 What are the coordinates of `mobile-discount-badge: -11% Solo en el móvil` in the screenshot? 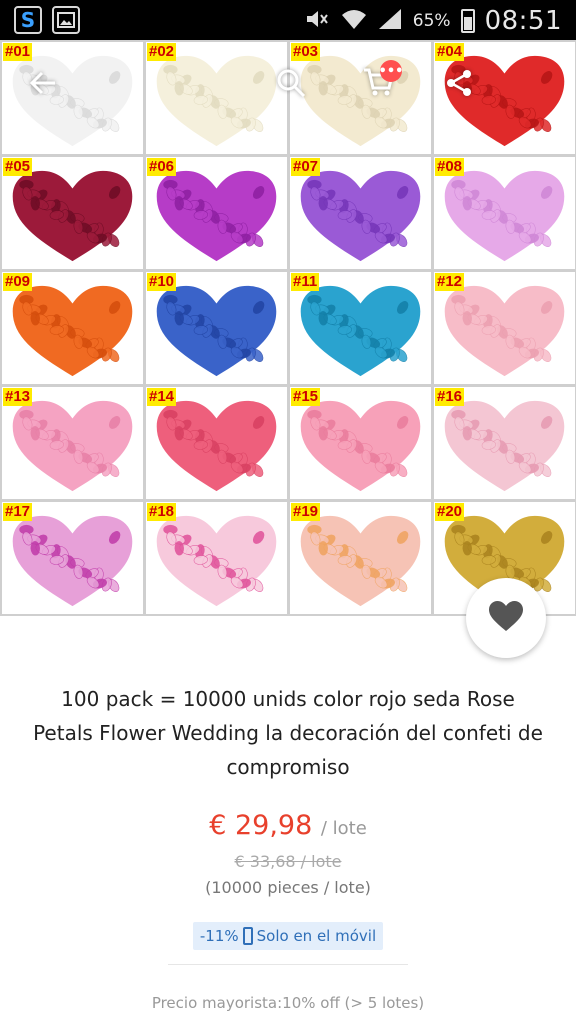 It's located at (288, 936).